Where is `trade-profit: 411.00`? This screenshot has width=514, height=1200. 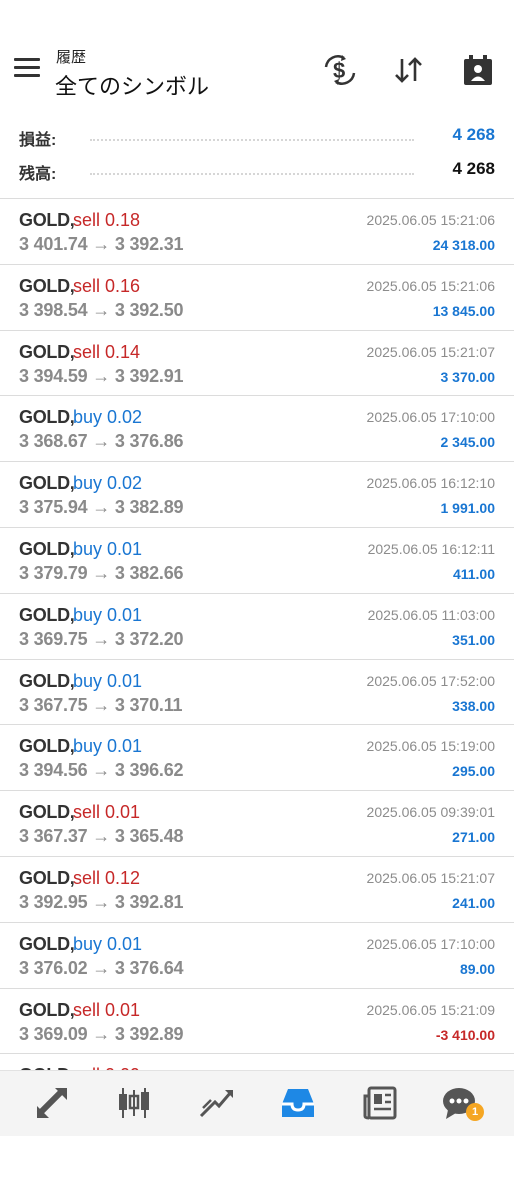
trade-profit: 411.00 is located at coordinates (473, 573).